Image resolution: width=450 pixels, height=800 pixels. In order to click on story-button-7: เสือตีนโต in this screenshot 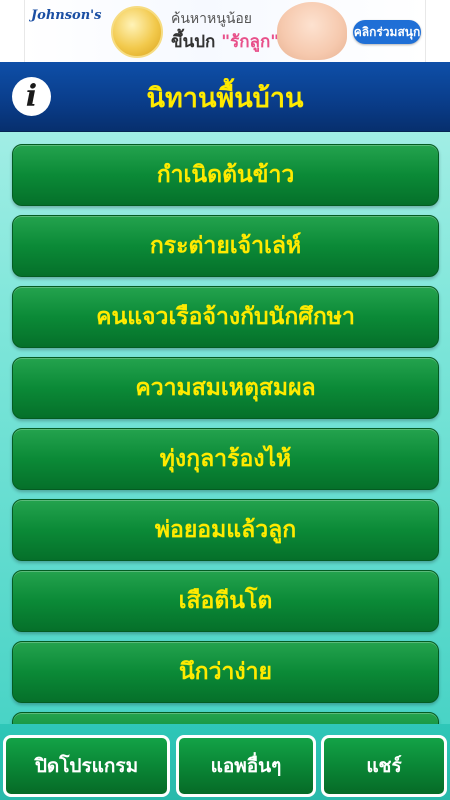, I will do `click(225, 601)`.